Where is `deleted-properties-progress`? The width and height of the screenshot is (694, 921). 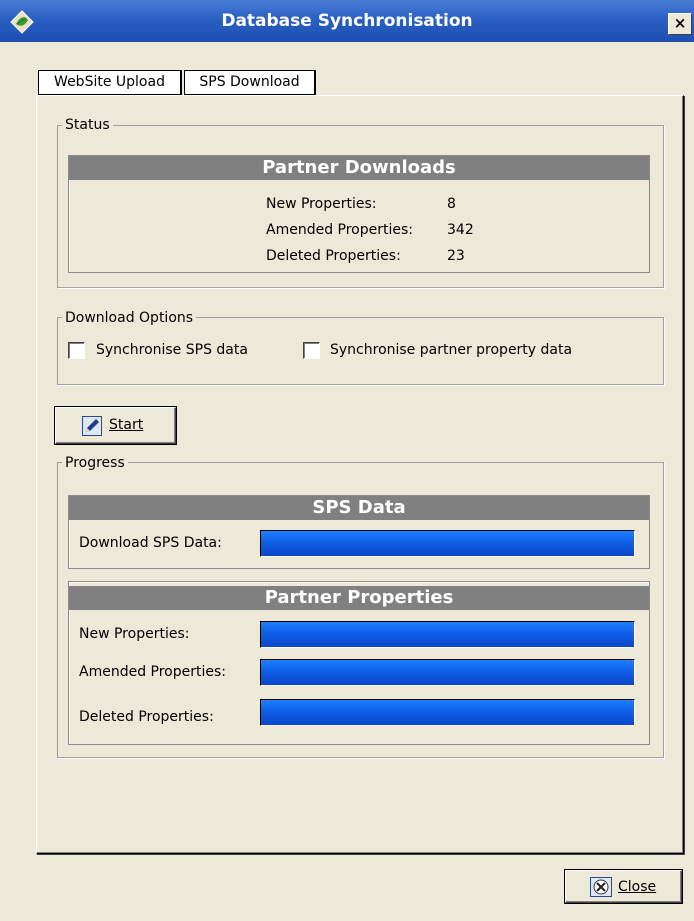
deleted-properties-progress is located at coordinates (447, 712).